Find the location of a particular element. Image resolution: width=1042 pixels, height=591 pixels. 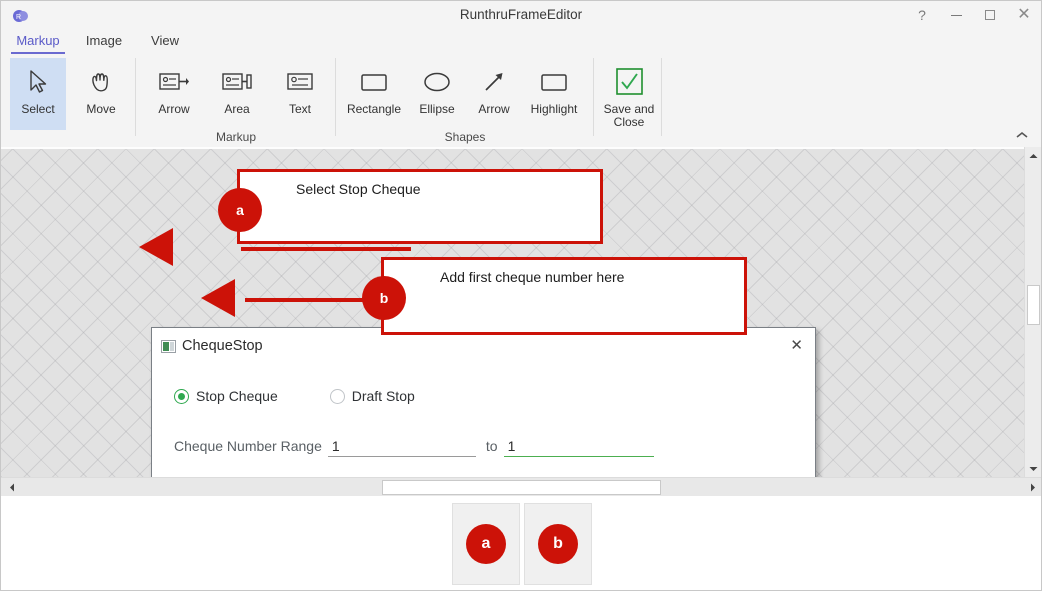

thumbnail-b-badge: b is located at coordinates (558, 543).